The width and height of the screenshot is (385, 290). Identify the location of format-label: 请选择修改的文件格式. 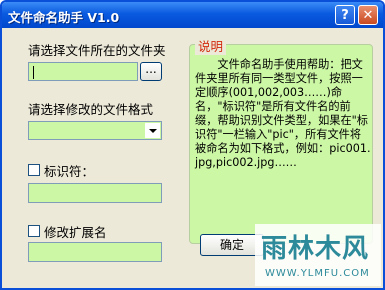
(91, 109).